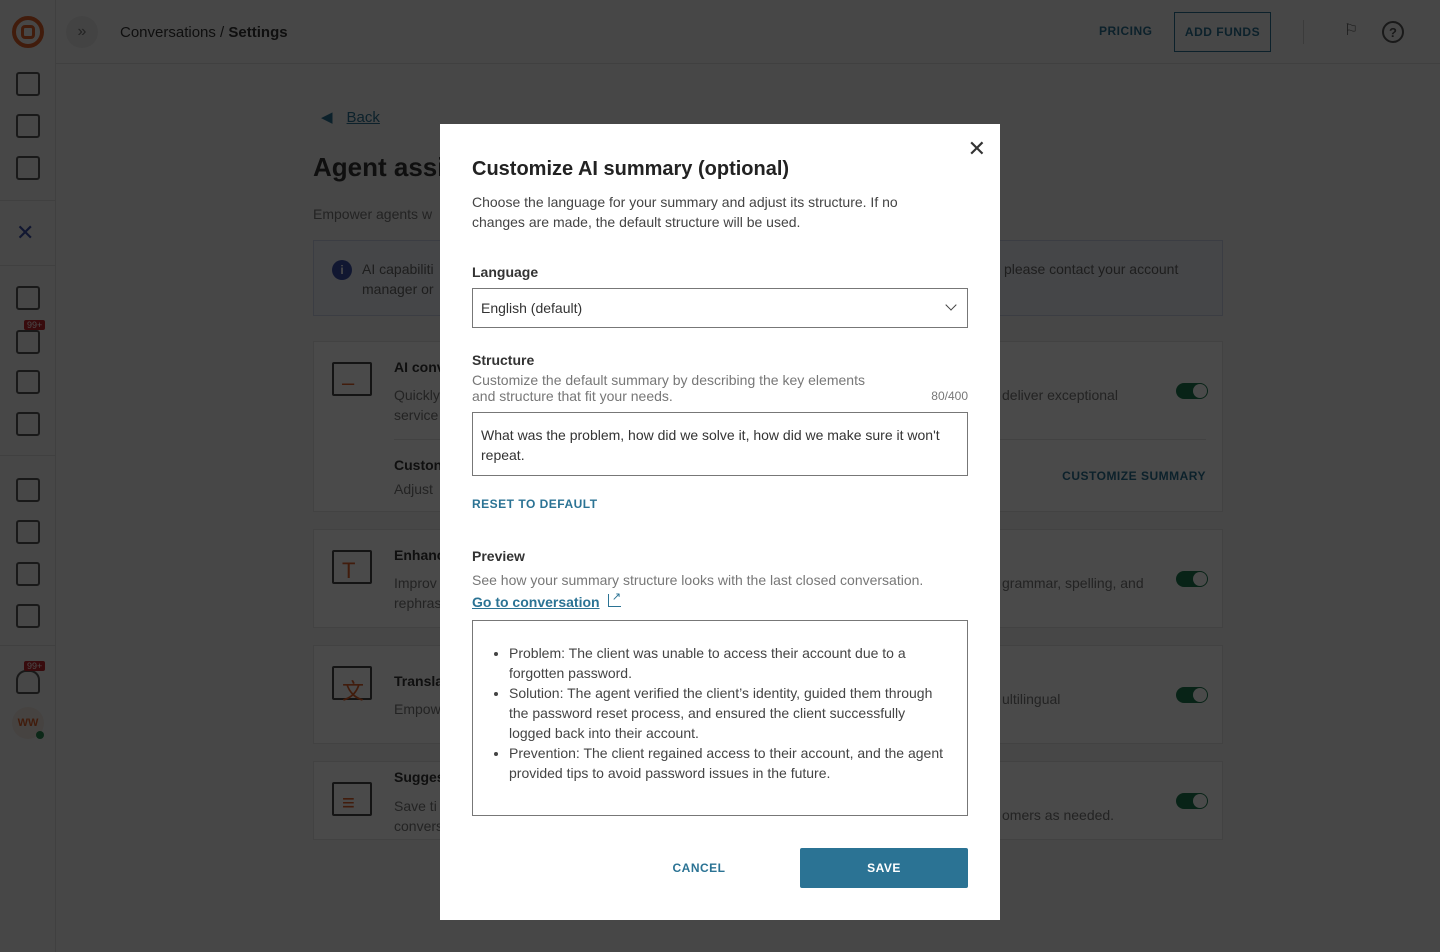 The height and width of the screenshot is (952, 1440). I want to click on add-funds-button: ADD FUNDS, so click(1222, 32).